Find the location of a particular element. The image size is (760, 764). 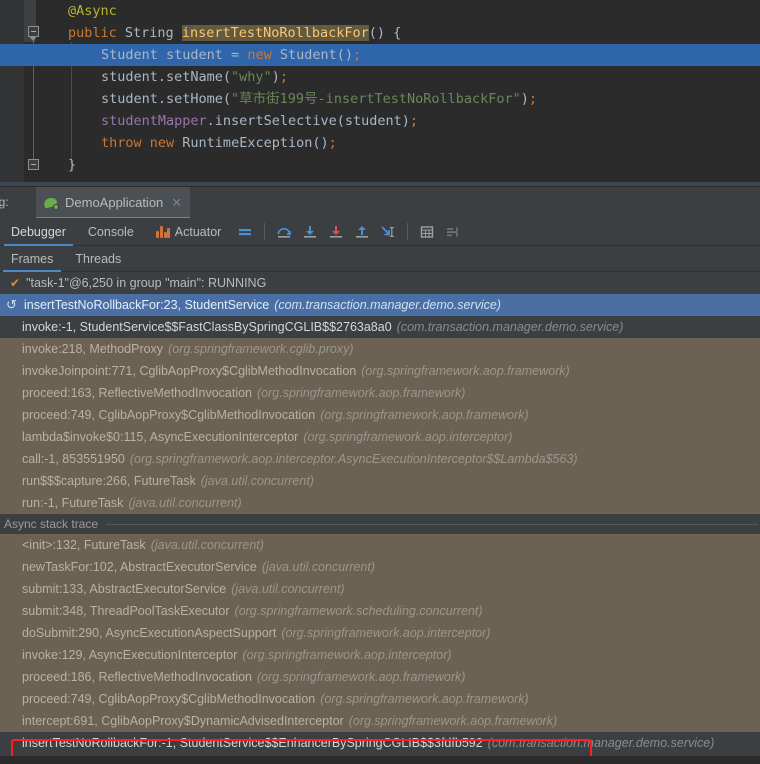

debugger-toolbar: Debugger Console Actuator is located at coordinates (380, 232).